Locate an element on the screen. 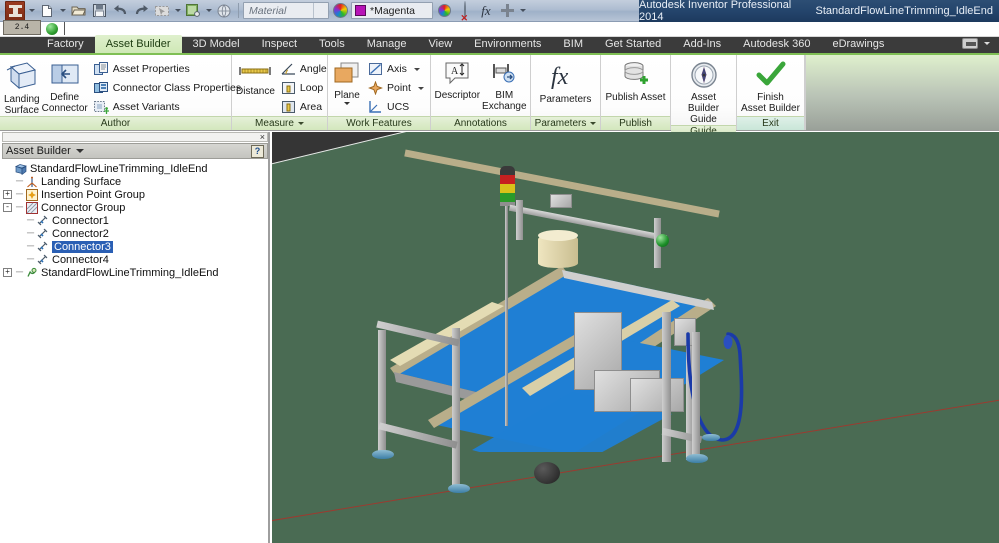  ribbon-panel-publish-footer: Publish is located at coordinates (635, 123).